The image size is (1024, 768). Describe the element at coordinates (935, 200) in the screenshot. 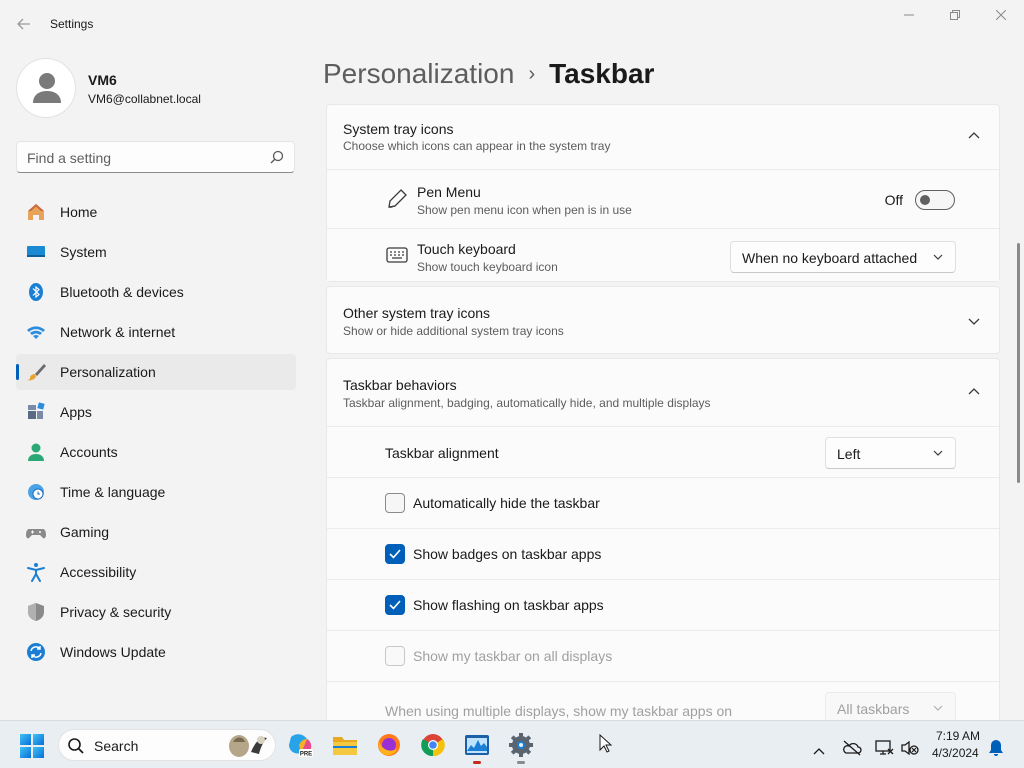

I see `pen-menu-toggle` at that location.